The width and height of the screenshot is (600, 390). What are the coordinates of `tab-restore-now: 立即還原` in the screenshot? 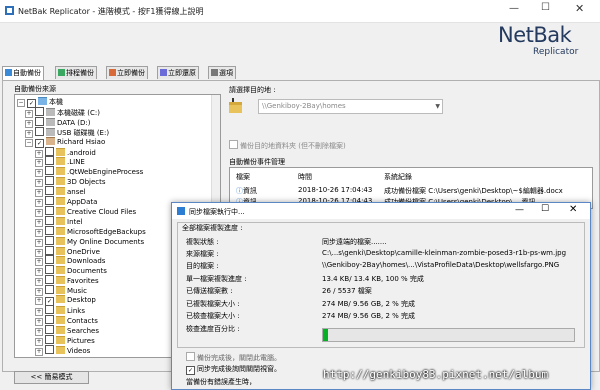 It's located at (178, 72).